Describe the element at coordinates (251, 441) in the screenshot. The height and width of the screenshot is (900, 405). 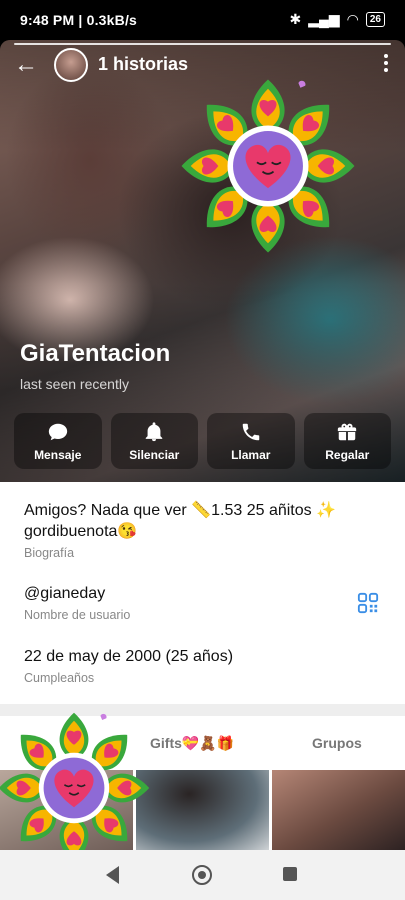
I see `call-button: Llamar` at that location.